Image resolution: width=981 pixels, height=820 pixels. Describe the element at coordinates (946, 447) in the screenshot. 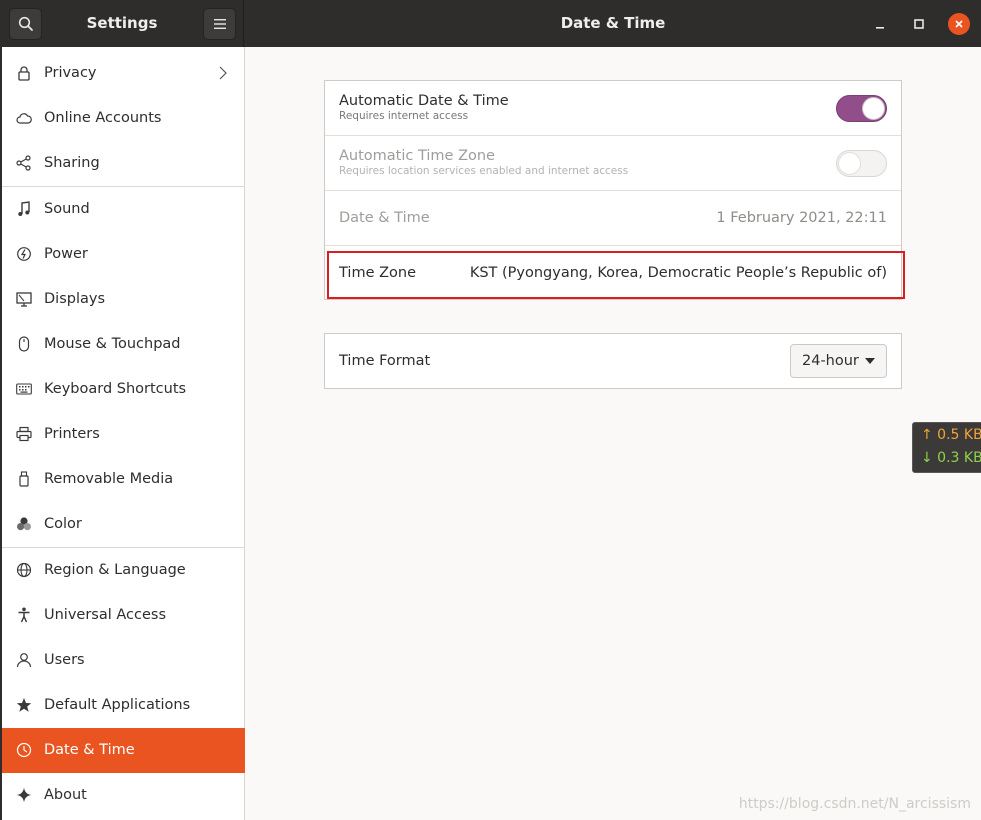

I see `net-speed-widget: ↑ 0.5 KB ↓ 0.3 KB` at that location.